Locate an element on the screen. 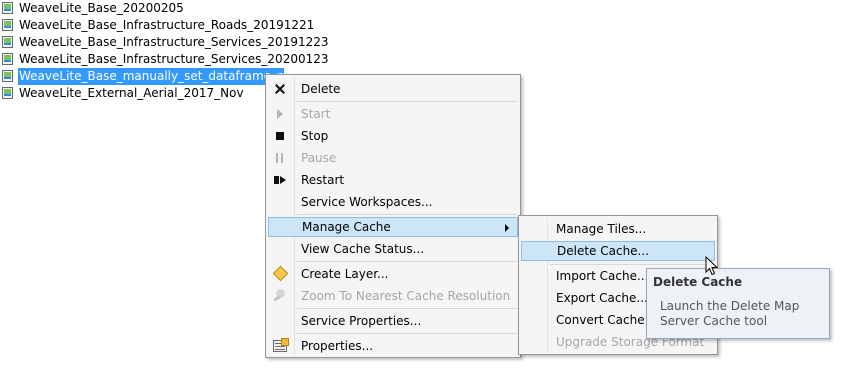  menu-item-label: Manage Cache is located at coordinates (346, 227).